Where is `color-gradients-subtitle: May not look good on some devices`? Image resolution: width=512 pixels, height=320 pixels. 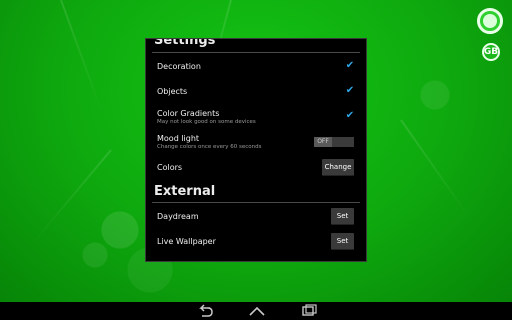 color-gradients-subtitle: May not look good on some devices is located at coordinates (206, 122).